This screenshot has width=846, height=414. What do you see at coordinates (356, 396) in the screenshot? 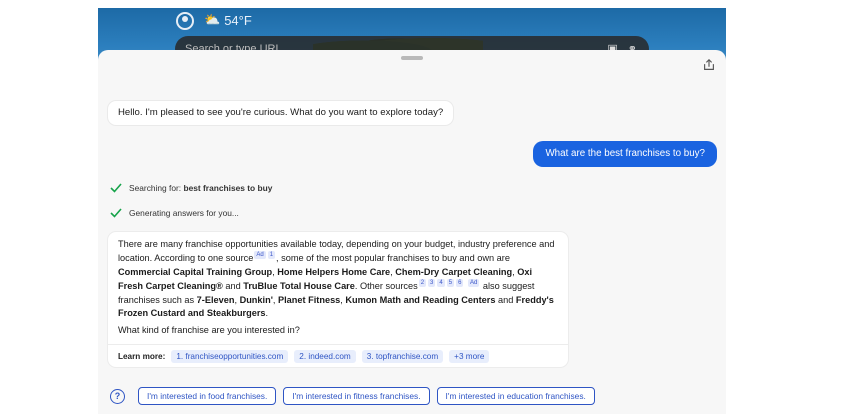
I see `suggestion-chip-fitness: I'm interested in fitness franchises.` at bounding box center [356, 396].